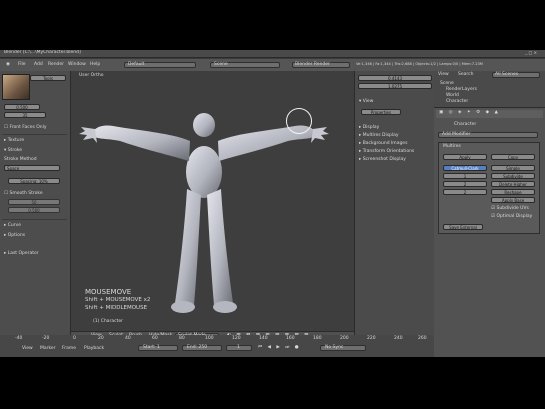  Describe the element at coordinates (447, 84) in the screenshot. I see `outliner-item-scene: Scene` at that location.